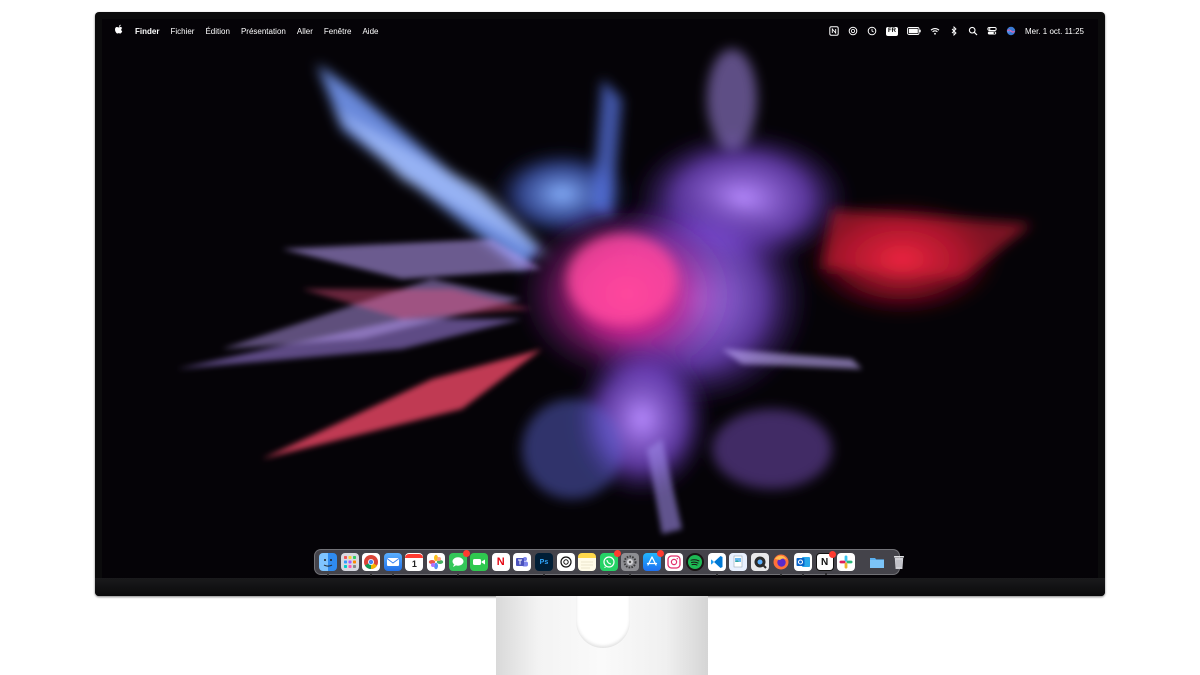 The width and height of the screenshot is (1200, 675). What do you see at coordinates (716, 564) in the screenshot?
I see `vscode-icon` at bounding box center [716, 564].